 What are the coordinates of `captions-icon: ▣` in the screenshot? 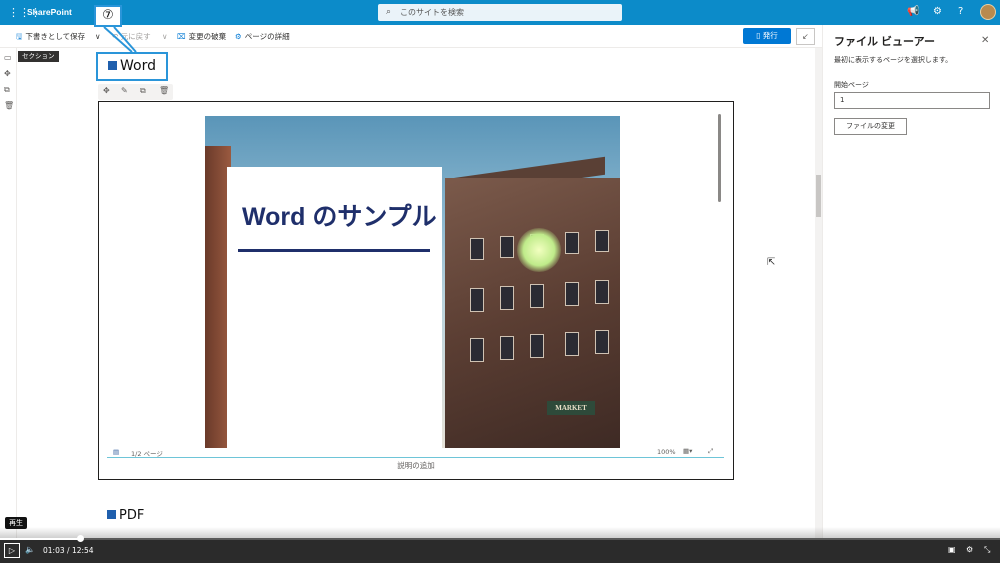 It's located at (952, 549).